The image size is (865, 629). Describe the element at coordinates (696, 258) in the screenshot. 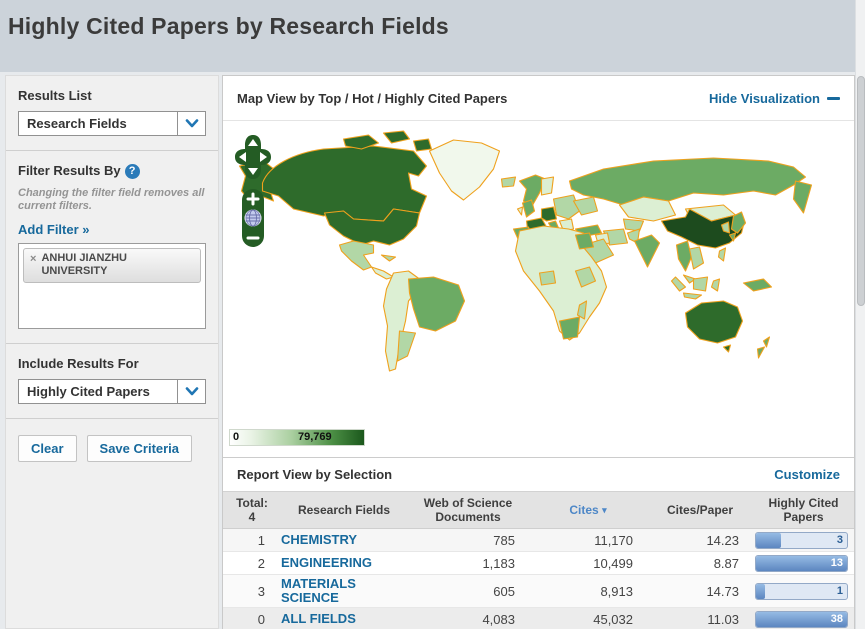

I see `region-indochina` at that location.